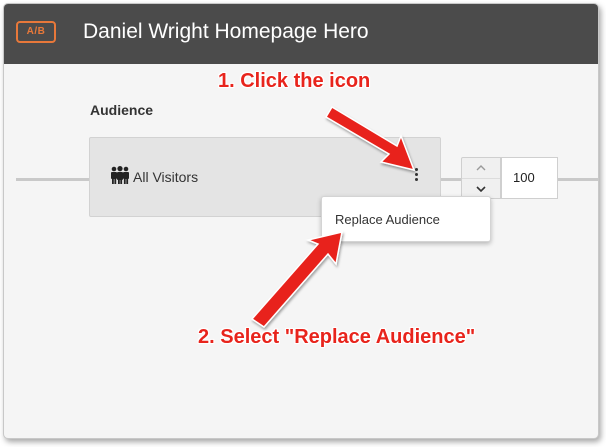 This screenshot has height=447, width=606. I want to click on arrow-to-menu-icon, so click(370, 138).